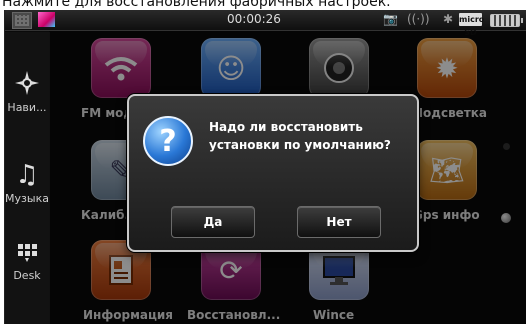  I want to click on sidebar-item-music: ♫ Музыка, so click(27, 182).